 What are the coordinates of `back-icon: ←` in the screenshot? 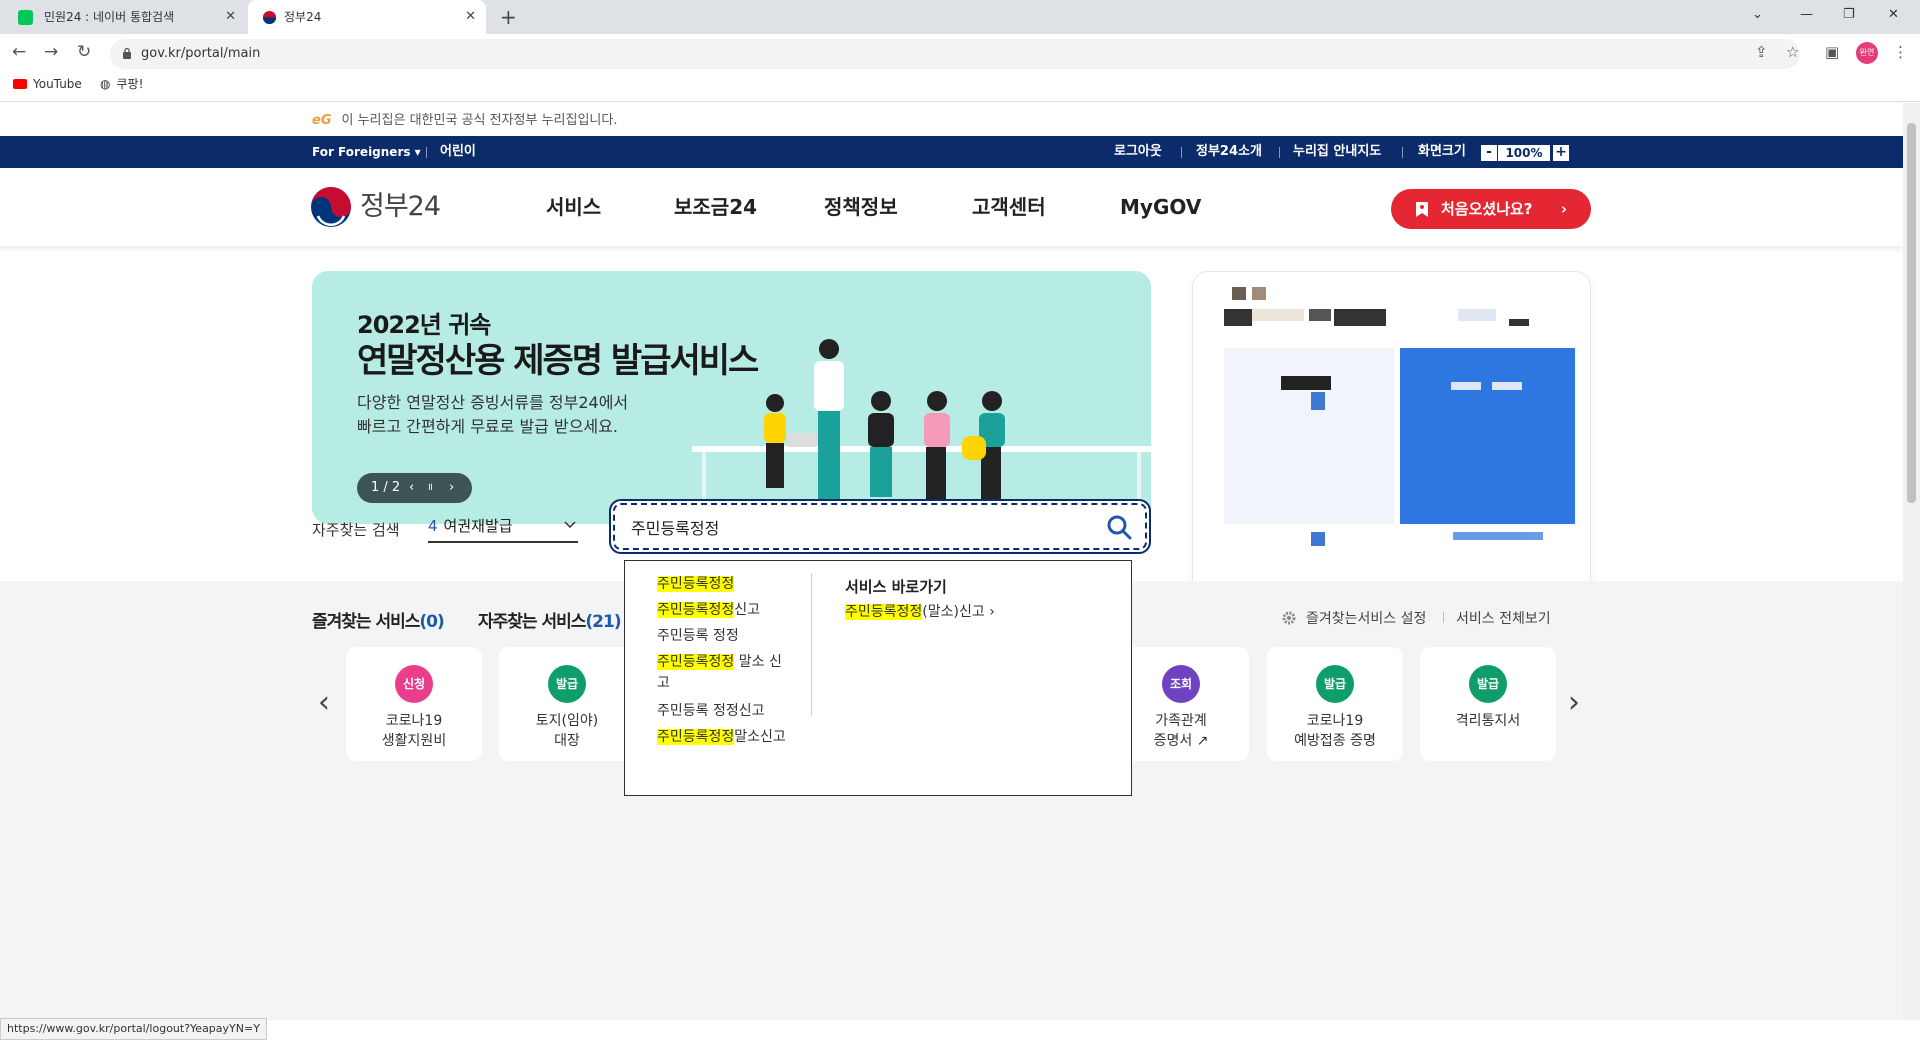 It's located at (19, 52).